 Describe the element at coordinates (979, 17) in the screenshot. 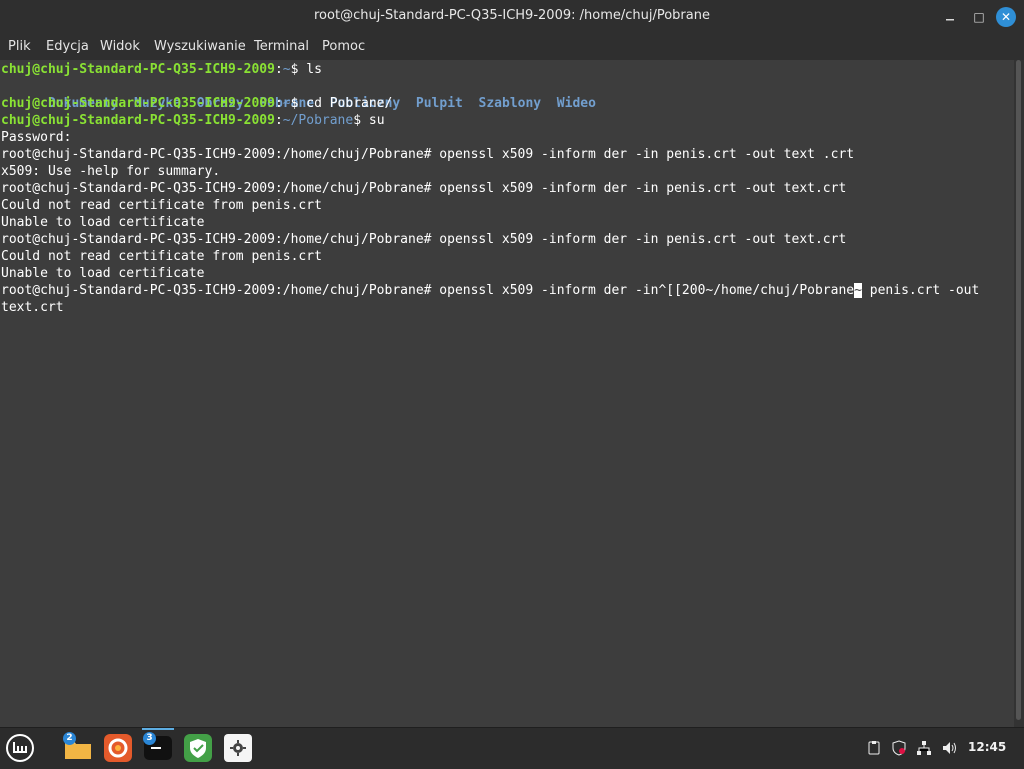

I see `maximize-button: □` at that location.